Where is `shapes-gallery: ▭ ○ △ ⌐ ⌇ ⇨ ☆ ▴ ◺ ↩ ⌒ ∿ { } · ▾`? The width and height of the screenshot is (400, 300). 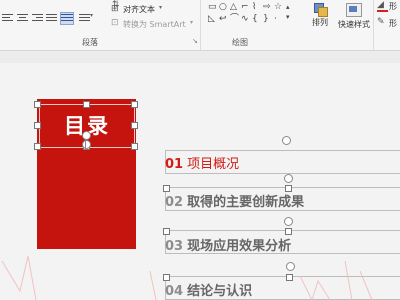
shapes-gallery: ▭ ○ △ ⌐ ⌇ ⇨ ☆ ▴ ◺ ↩ ⌒ ∿ { } · ▾ is located at coordinates (254, 16).